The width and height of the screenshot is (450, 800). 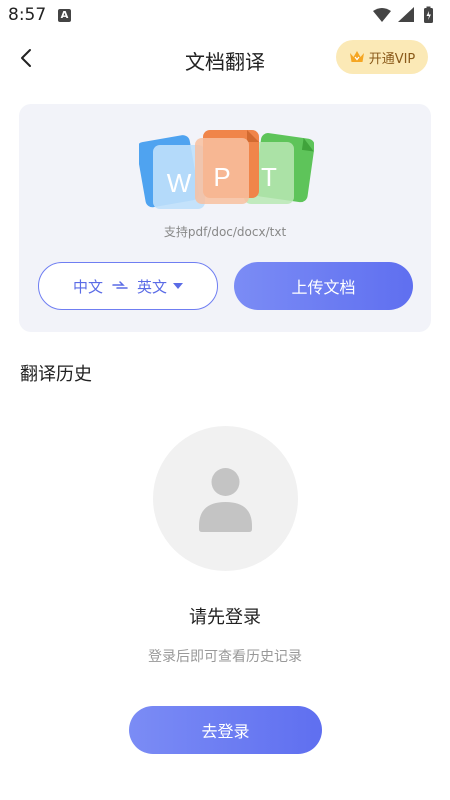 I want to click on avatar-placeholder, so click(x=225, y=498).